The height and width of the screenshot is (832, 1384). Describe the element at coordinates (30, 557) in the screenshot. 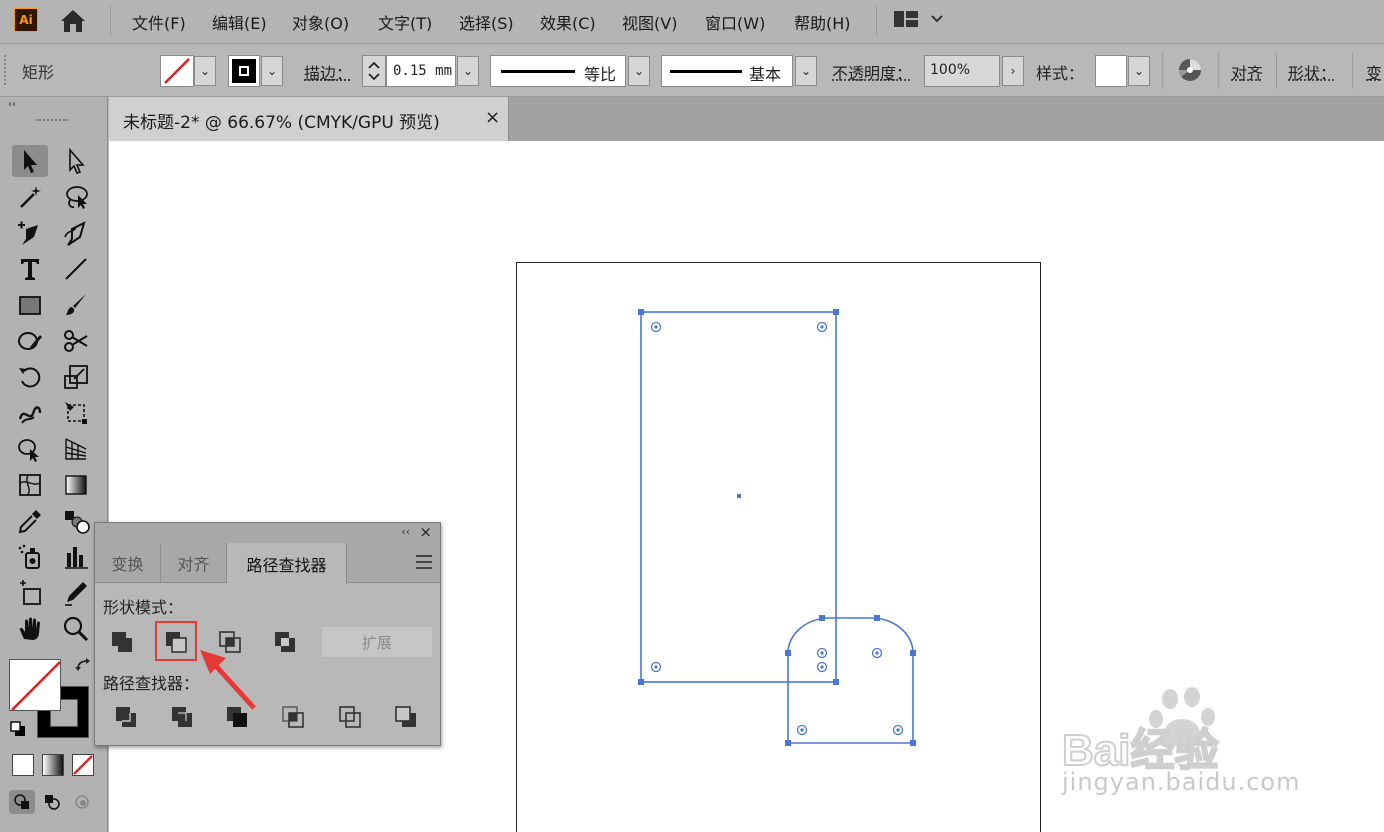

I see `symbol-sprayer-tool-icon` at that location.